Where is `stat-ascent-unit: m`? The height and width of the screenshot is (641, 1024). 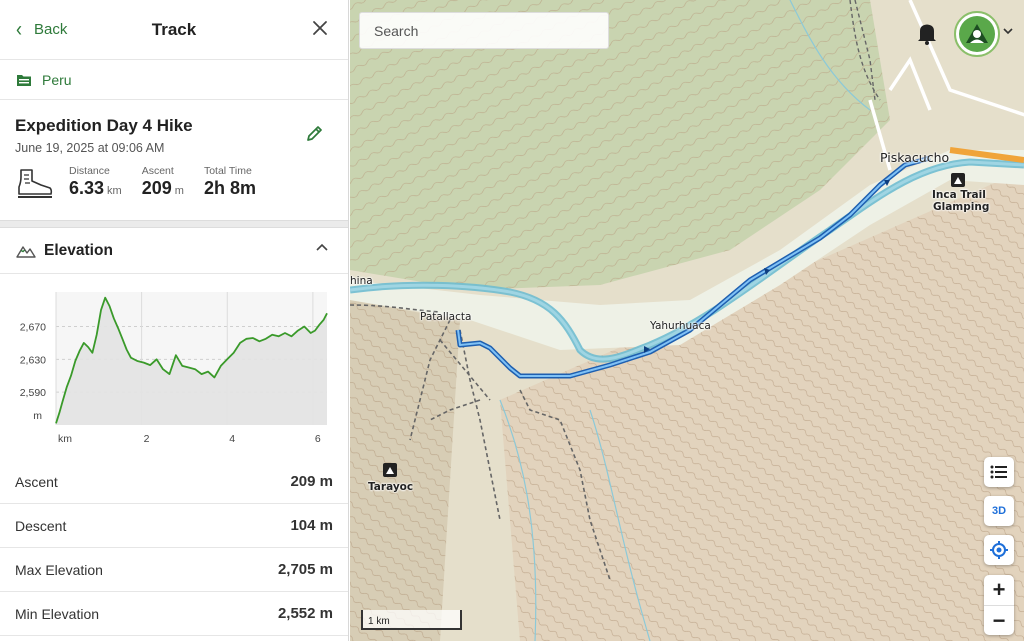 stat-ascent-unit: m is located at coordinates (179, 191).